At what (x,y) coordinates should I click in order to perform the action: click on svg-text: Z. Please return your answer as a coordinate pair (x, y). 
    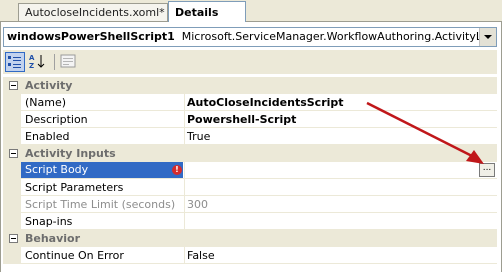
    Looking at the image, I should click on (31, 66).